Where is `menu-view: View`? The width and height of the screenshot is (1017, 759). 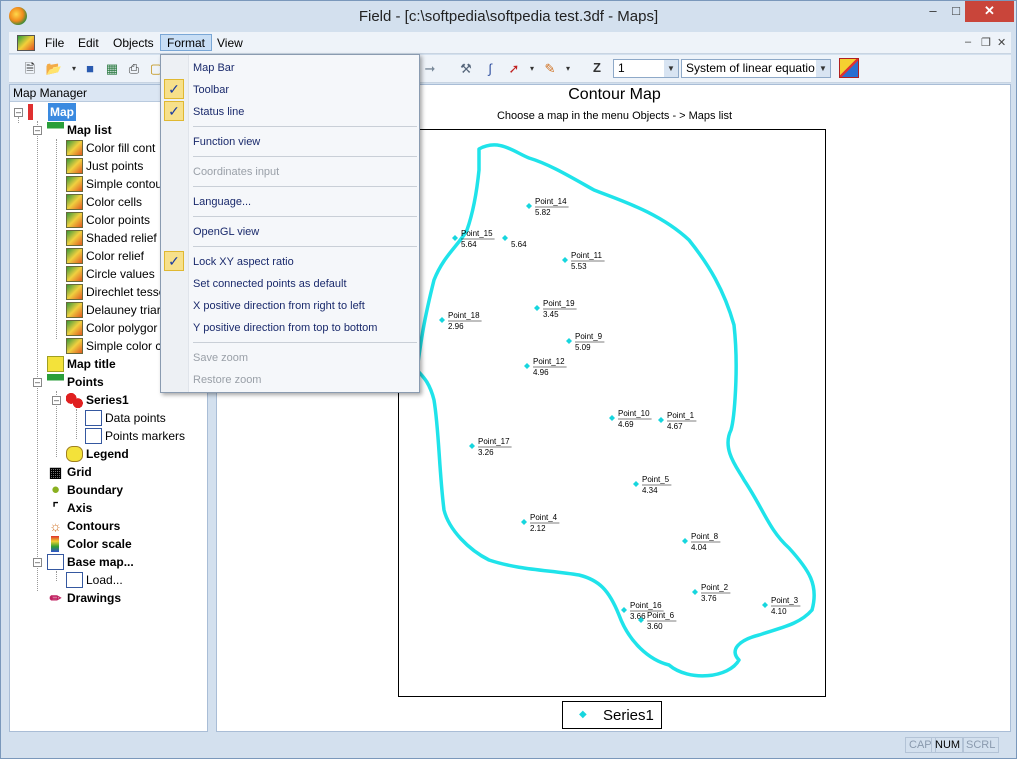
menu-view: View is located at coordinates (230, 43).